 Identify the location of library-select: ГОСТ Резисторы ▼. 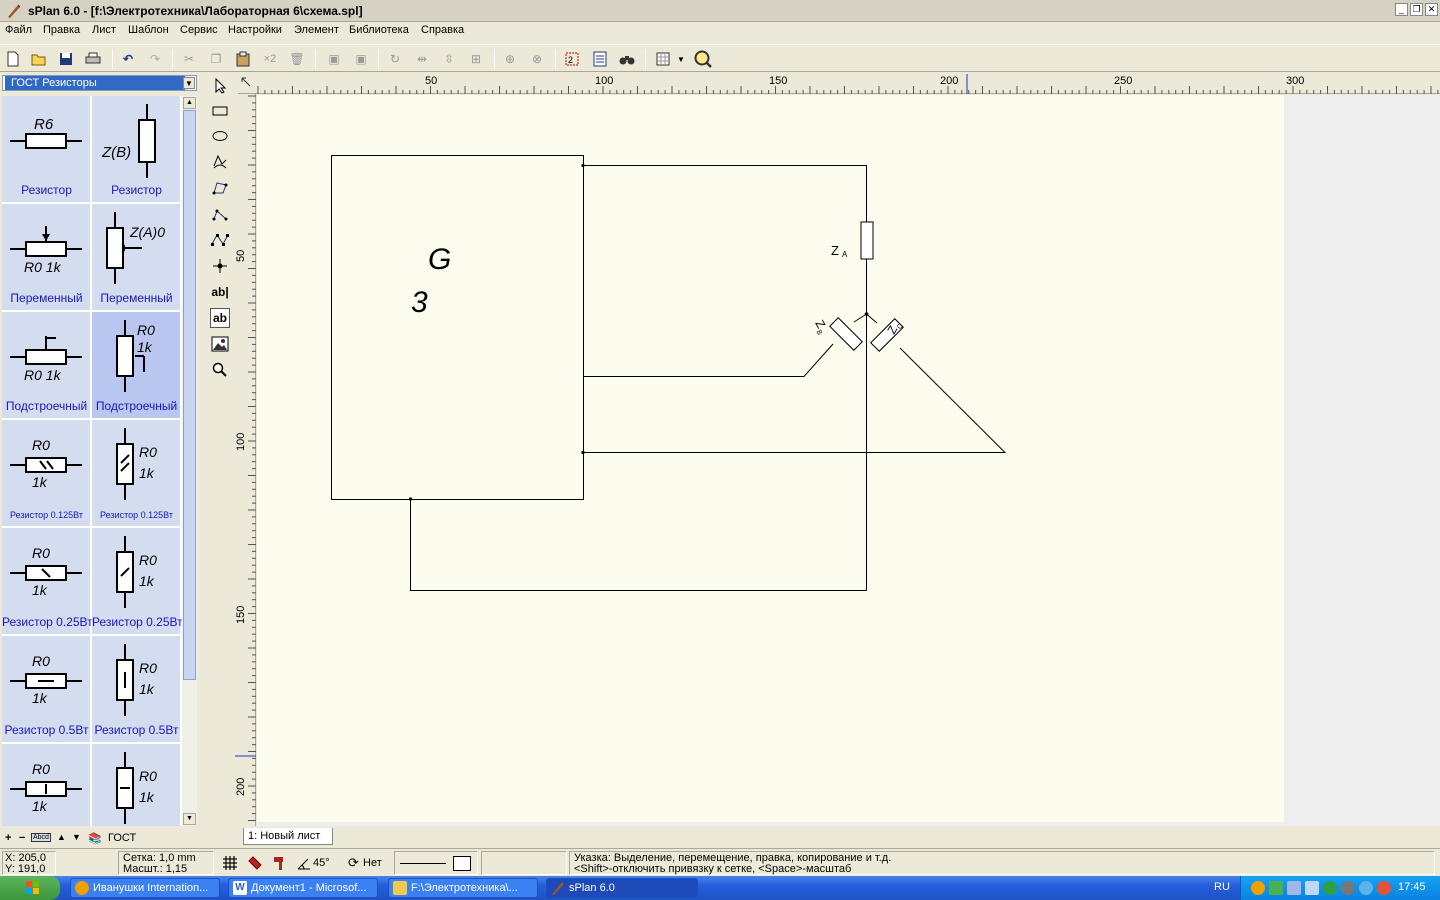
(99, 83).